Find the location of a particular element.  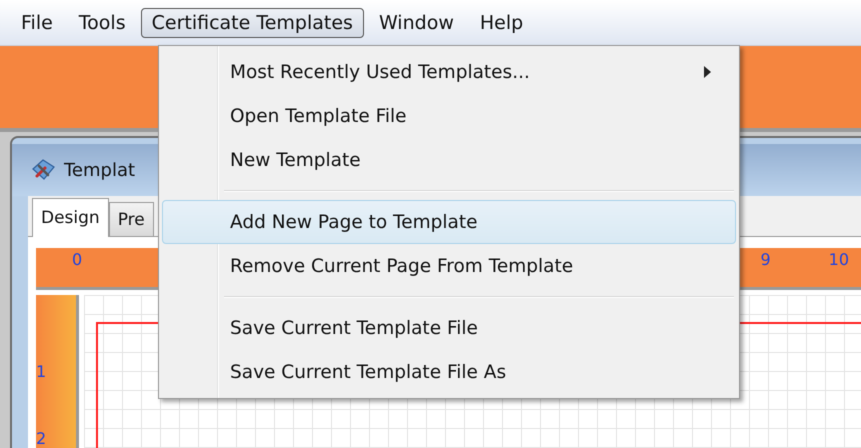

ruler-number: 1 is located at coordinates (42, 371).